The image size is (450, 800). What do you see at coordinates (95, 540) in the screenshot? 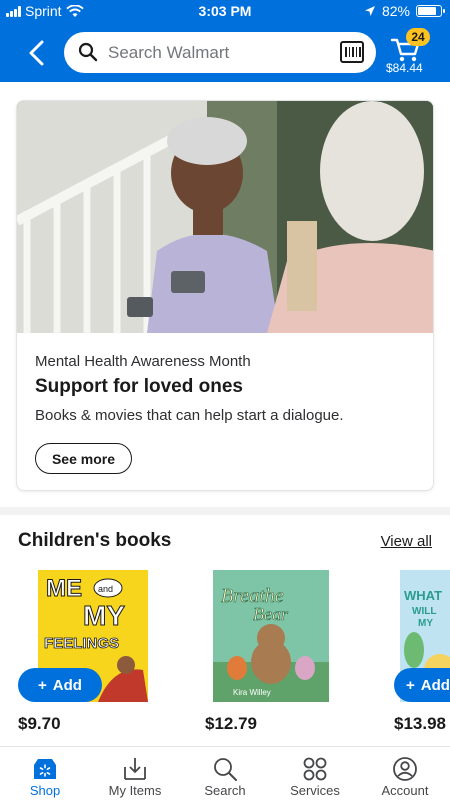
I see `section-title: Children's books` at bounding box center [95, 540].